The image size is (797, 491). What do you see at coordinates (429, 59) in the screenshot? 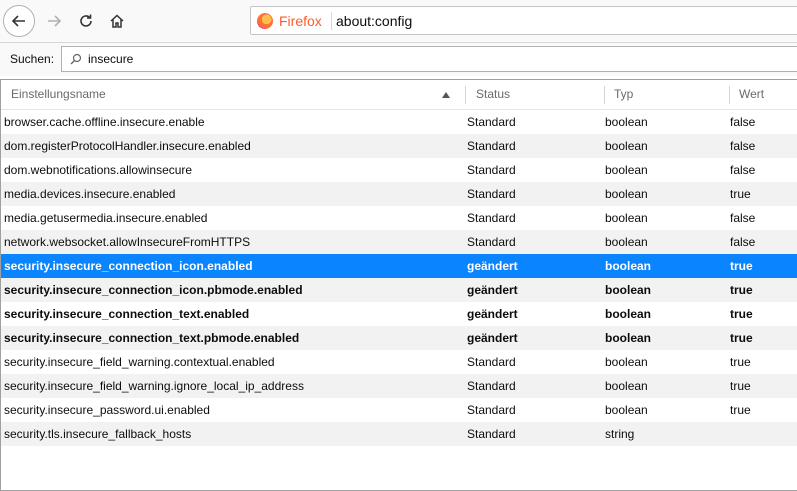
I see `search-input: insecure` at bounding box center [429, 59].